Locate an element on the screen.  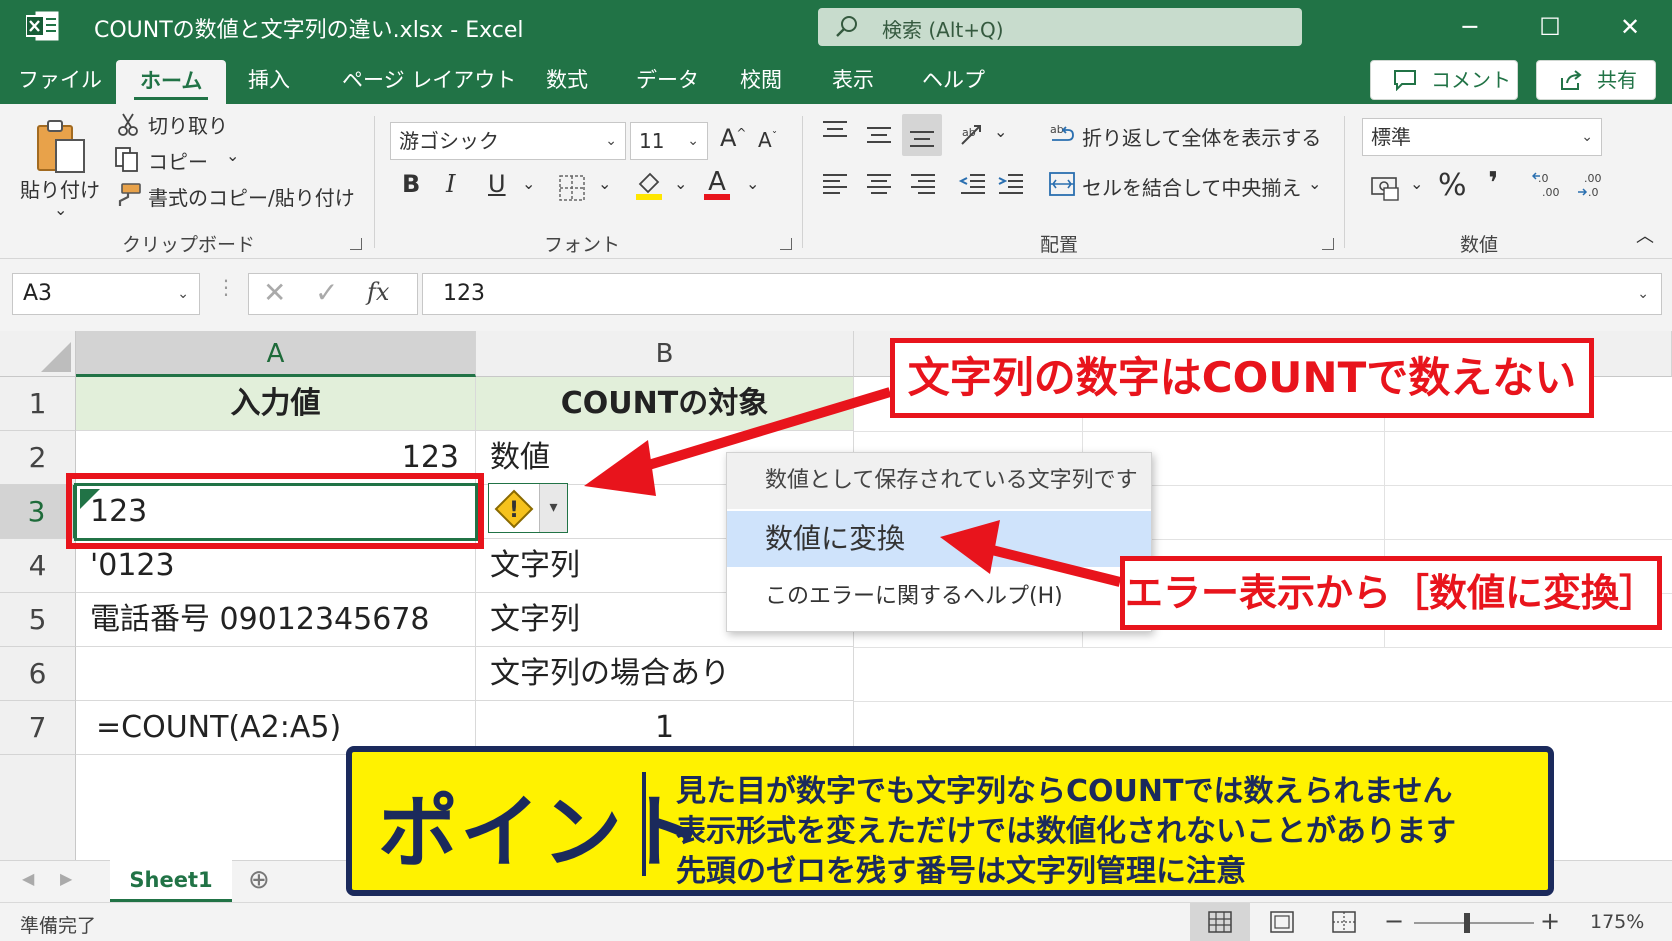
search-input: 検索 (Alt+Q) is located at coordinates (1060, 27).